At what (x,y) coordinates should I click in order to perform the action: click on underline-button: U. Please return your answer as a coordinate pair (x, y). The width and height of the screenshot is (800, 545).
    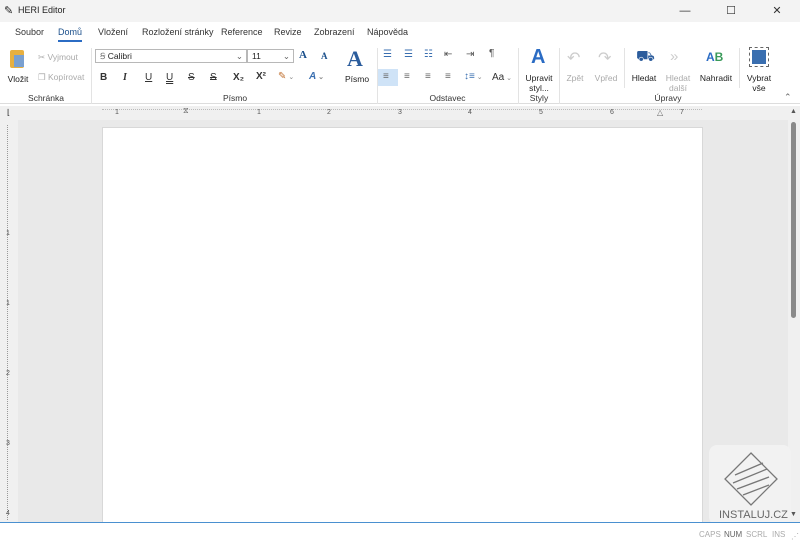
    Looking at the image, I should click on (148, 77).